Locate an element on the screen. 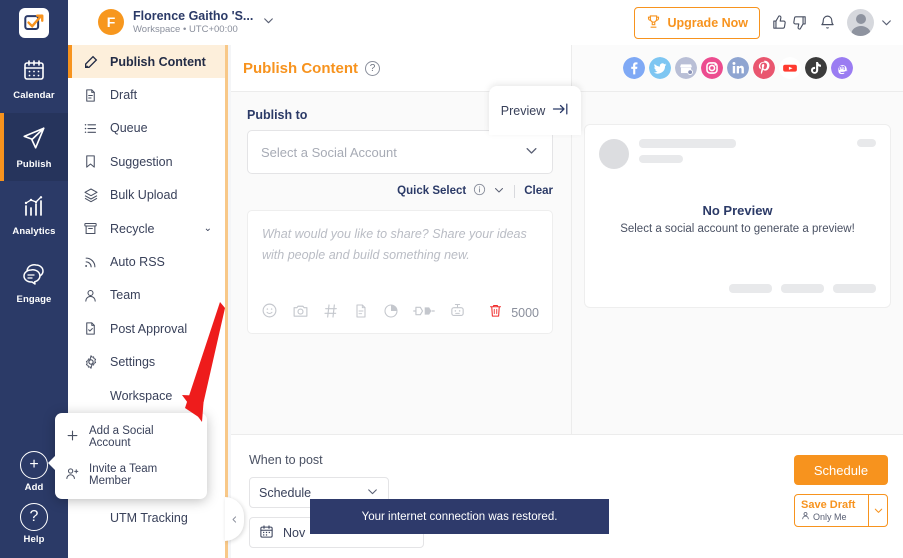 The height and width of the screenshot is (558, 903). sidebar-item-engage: Engage is located at coordinates (34, 283).